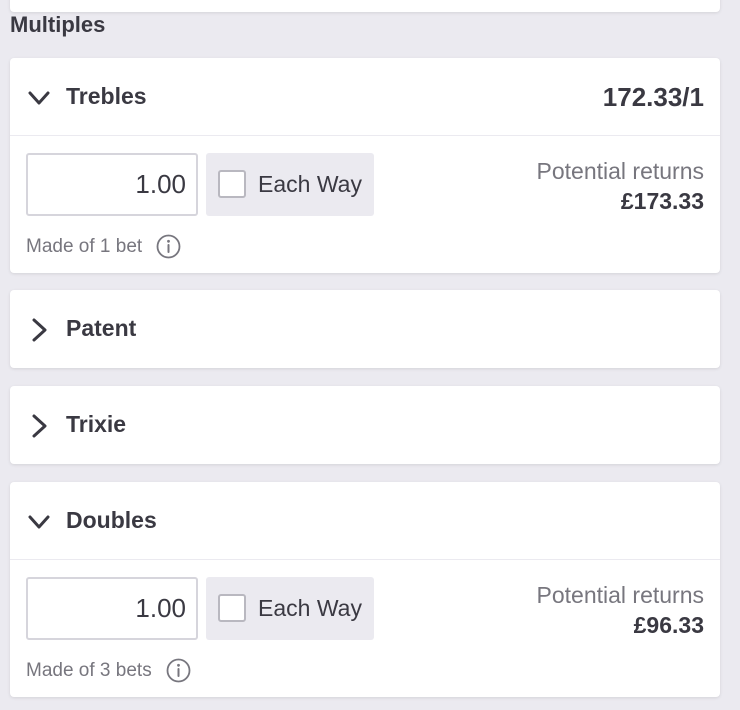 The width and height of the screenshot is (740, 710). Describe the element at coordinates (365, 97) in the screenshot. I see `card-header-trebles: Trebles 172.33/1` at that location.